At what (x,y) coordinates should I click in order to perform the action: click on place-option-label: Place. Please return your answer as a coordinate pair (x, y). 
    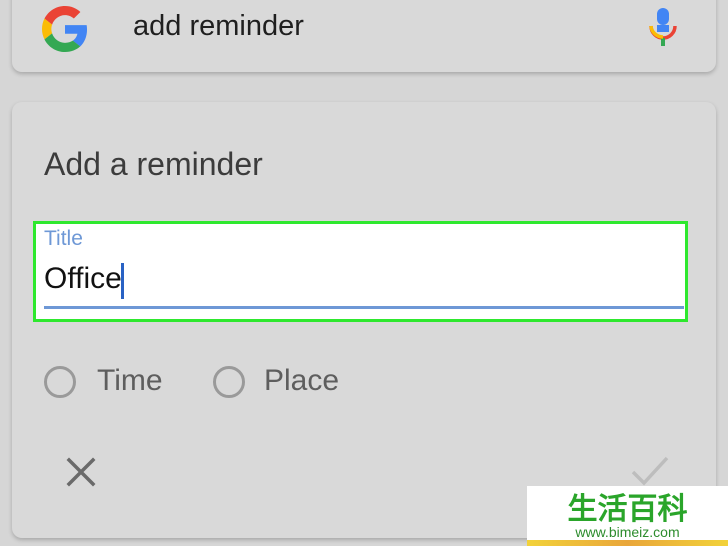
    Looking at the image, I should click on (301, 381).